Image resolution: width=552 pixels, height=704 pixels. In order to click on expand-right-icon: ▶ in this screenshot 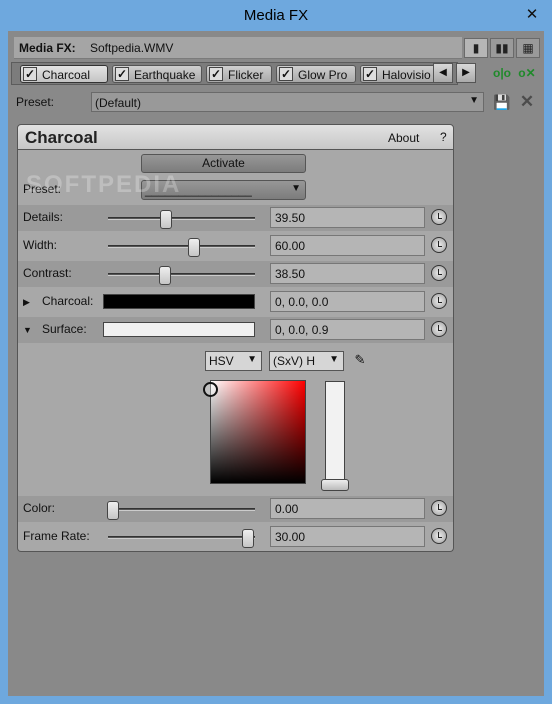, I will do `click(26, 302)`.